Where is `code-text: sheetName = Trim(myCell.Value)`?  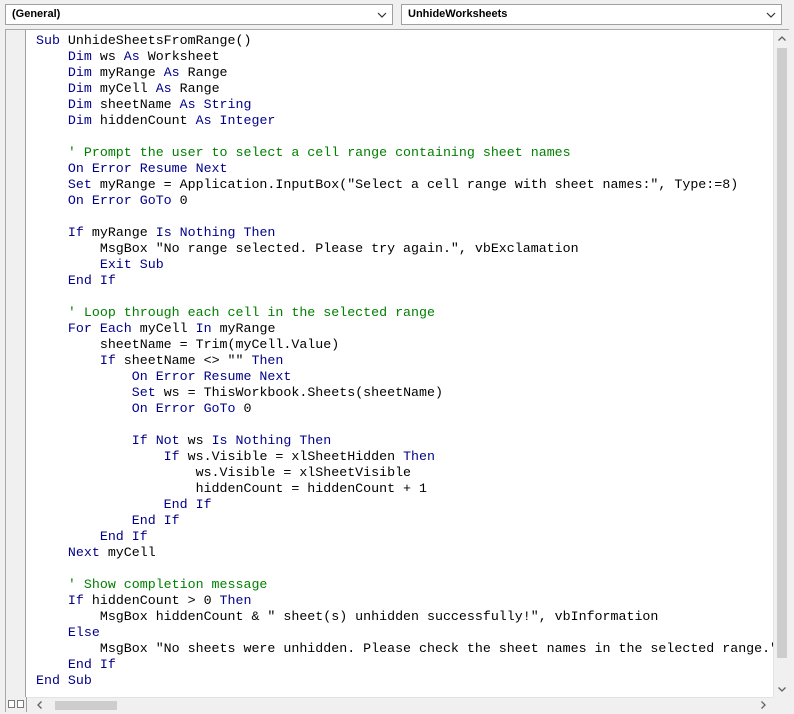 code-text: sheetName = Trim(myCell.Value) is located at coordinates (188, 344).